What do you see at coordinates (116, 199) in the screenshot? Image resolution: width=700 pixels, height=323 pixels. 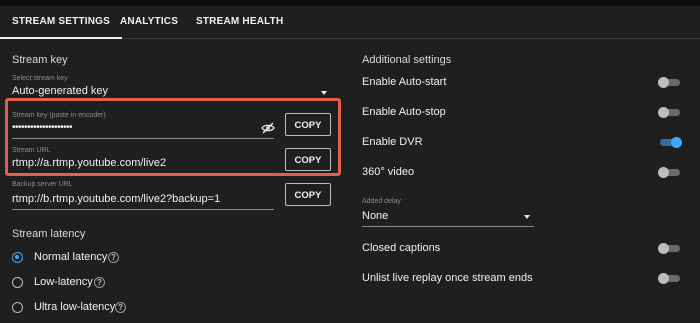 I see `backup-url-field: rtmp://b.rtmp.youtube.com/live2?backup=1` at bounding box center [116, 199].